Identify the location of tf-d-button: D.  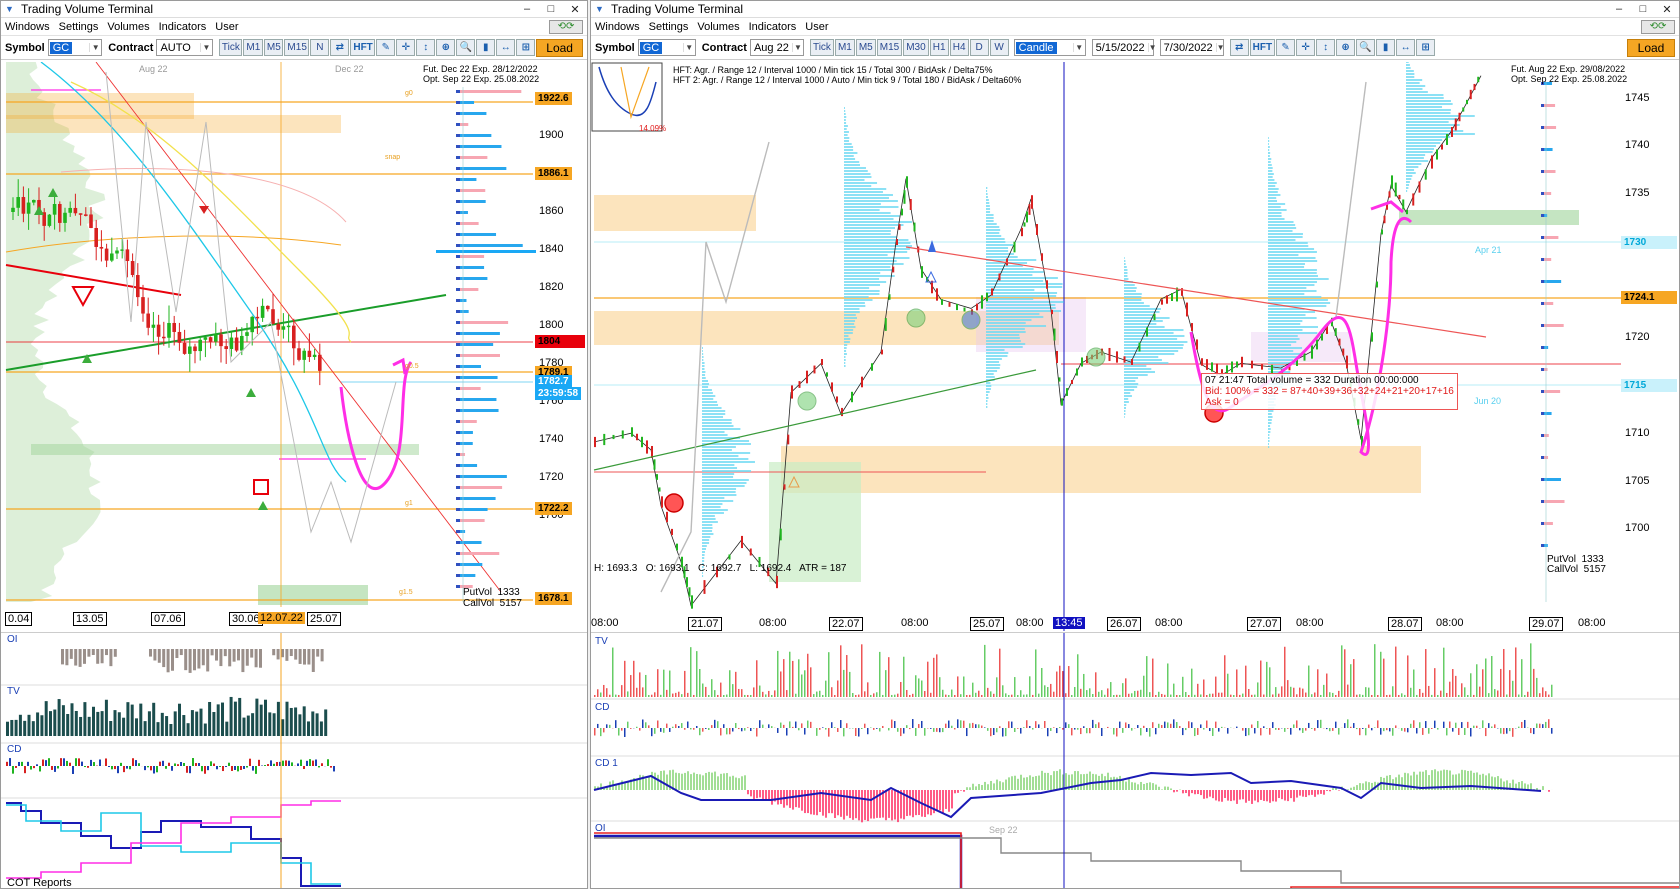
(979, 47).